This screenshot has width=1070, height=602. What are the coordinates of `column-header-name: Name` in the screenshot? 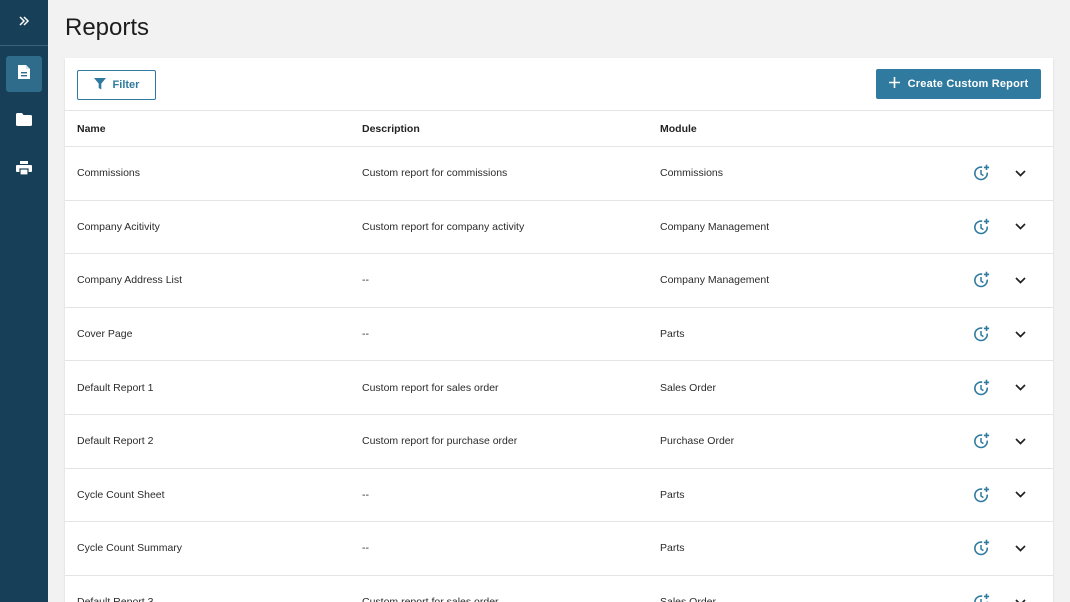 It's located at (213, 129).